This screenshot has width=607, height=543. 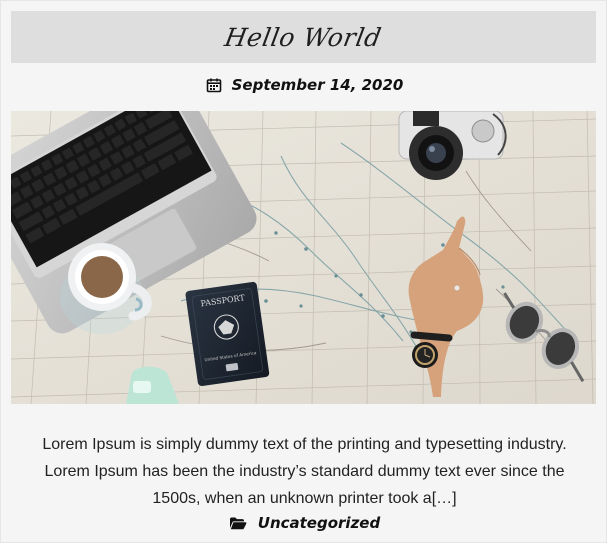 What do you see at coordinates (318, 85) in the screenshot?
I see `post-date: September 14, 2020` at bounding box center [318, 85].